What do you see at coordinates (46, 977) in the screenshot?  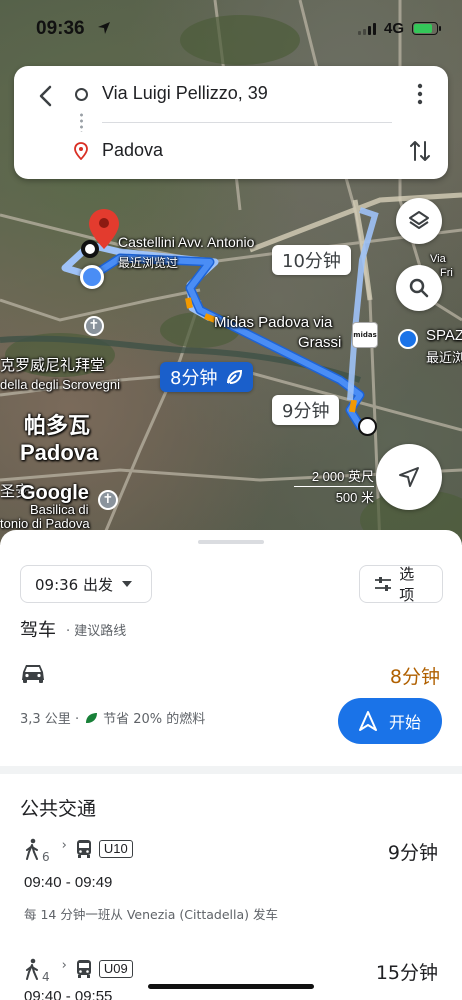 I see `walk-minutes: 4` at bounding box center [46, 977].